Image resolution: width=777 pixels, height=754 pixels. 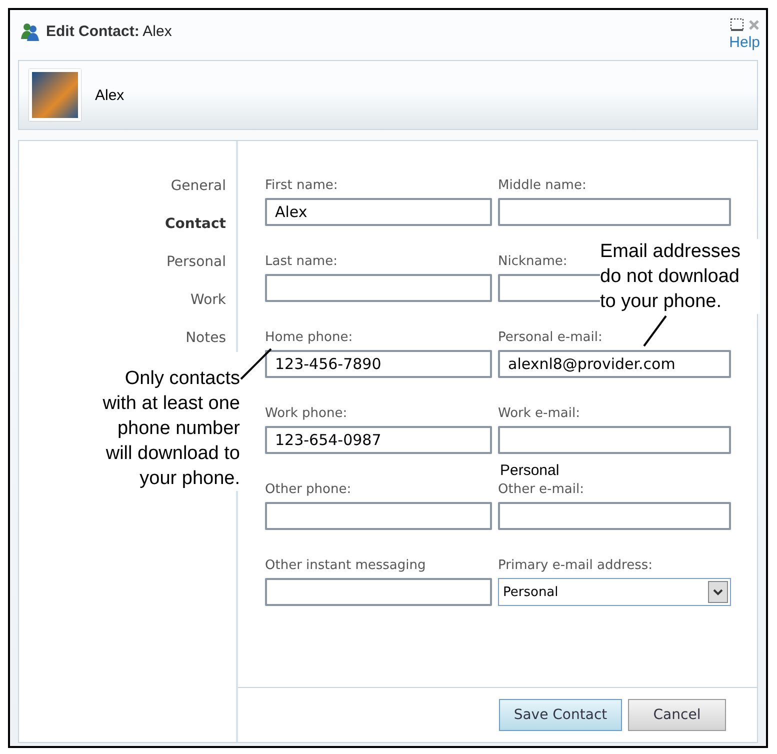 I want to click on input-field: alexnl8@provider.com, so click(x=614, y=364).